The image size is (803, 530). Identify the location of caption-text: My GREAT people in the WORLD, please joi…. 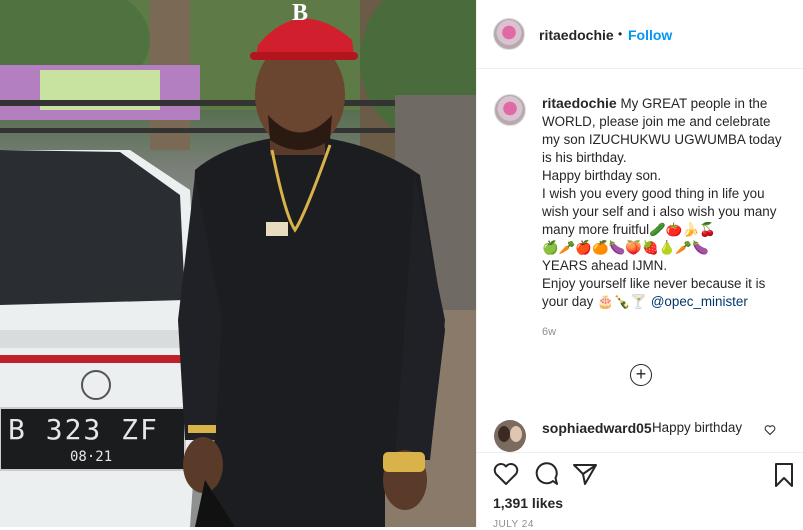
(662, 202).